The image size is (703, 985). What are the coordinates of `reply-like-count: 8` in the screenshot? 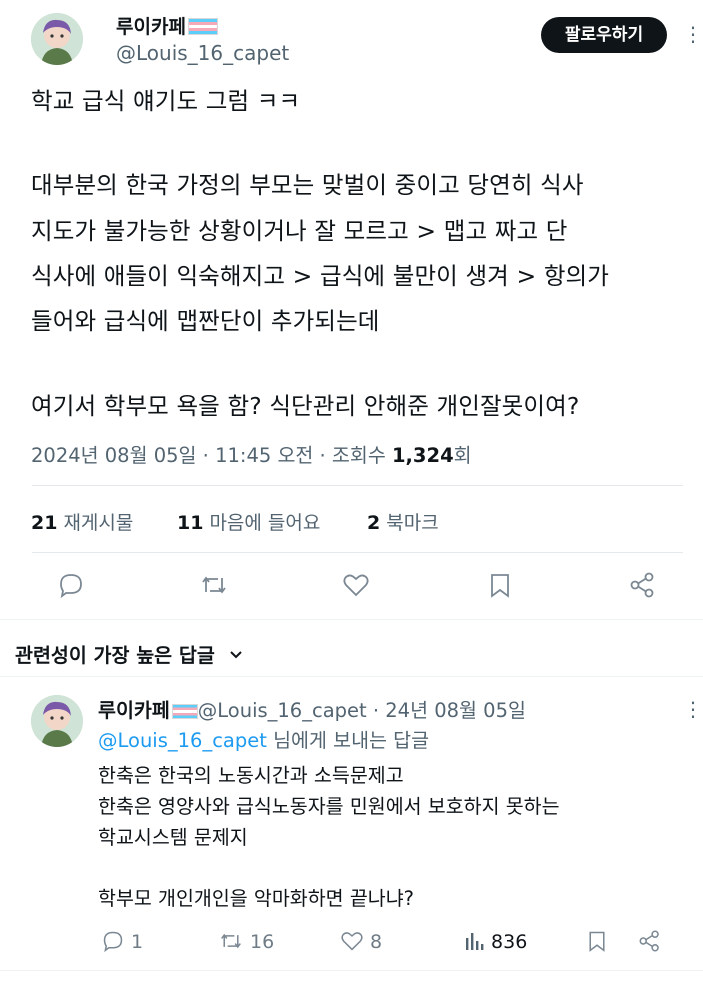 It's located at (376, 942).